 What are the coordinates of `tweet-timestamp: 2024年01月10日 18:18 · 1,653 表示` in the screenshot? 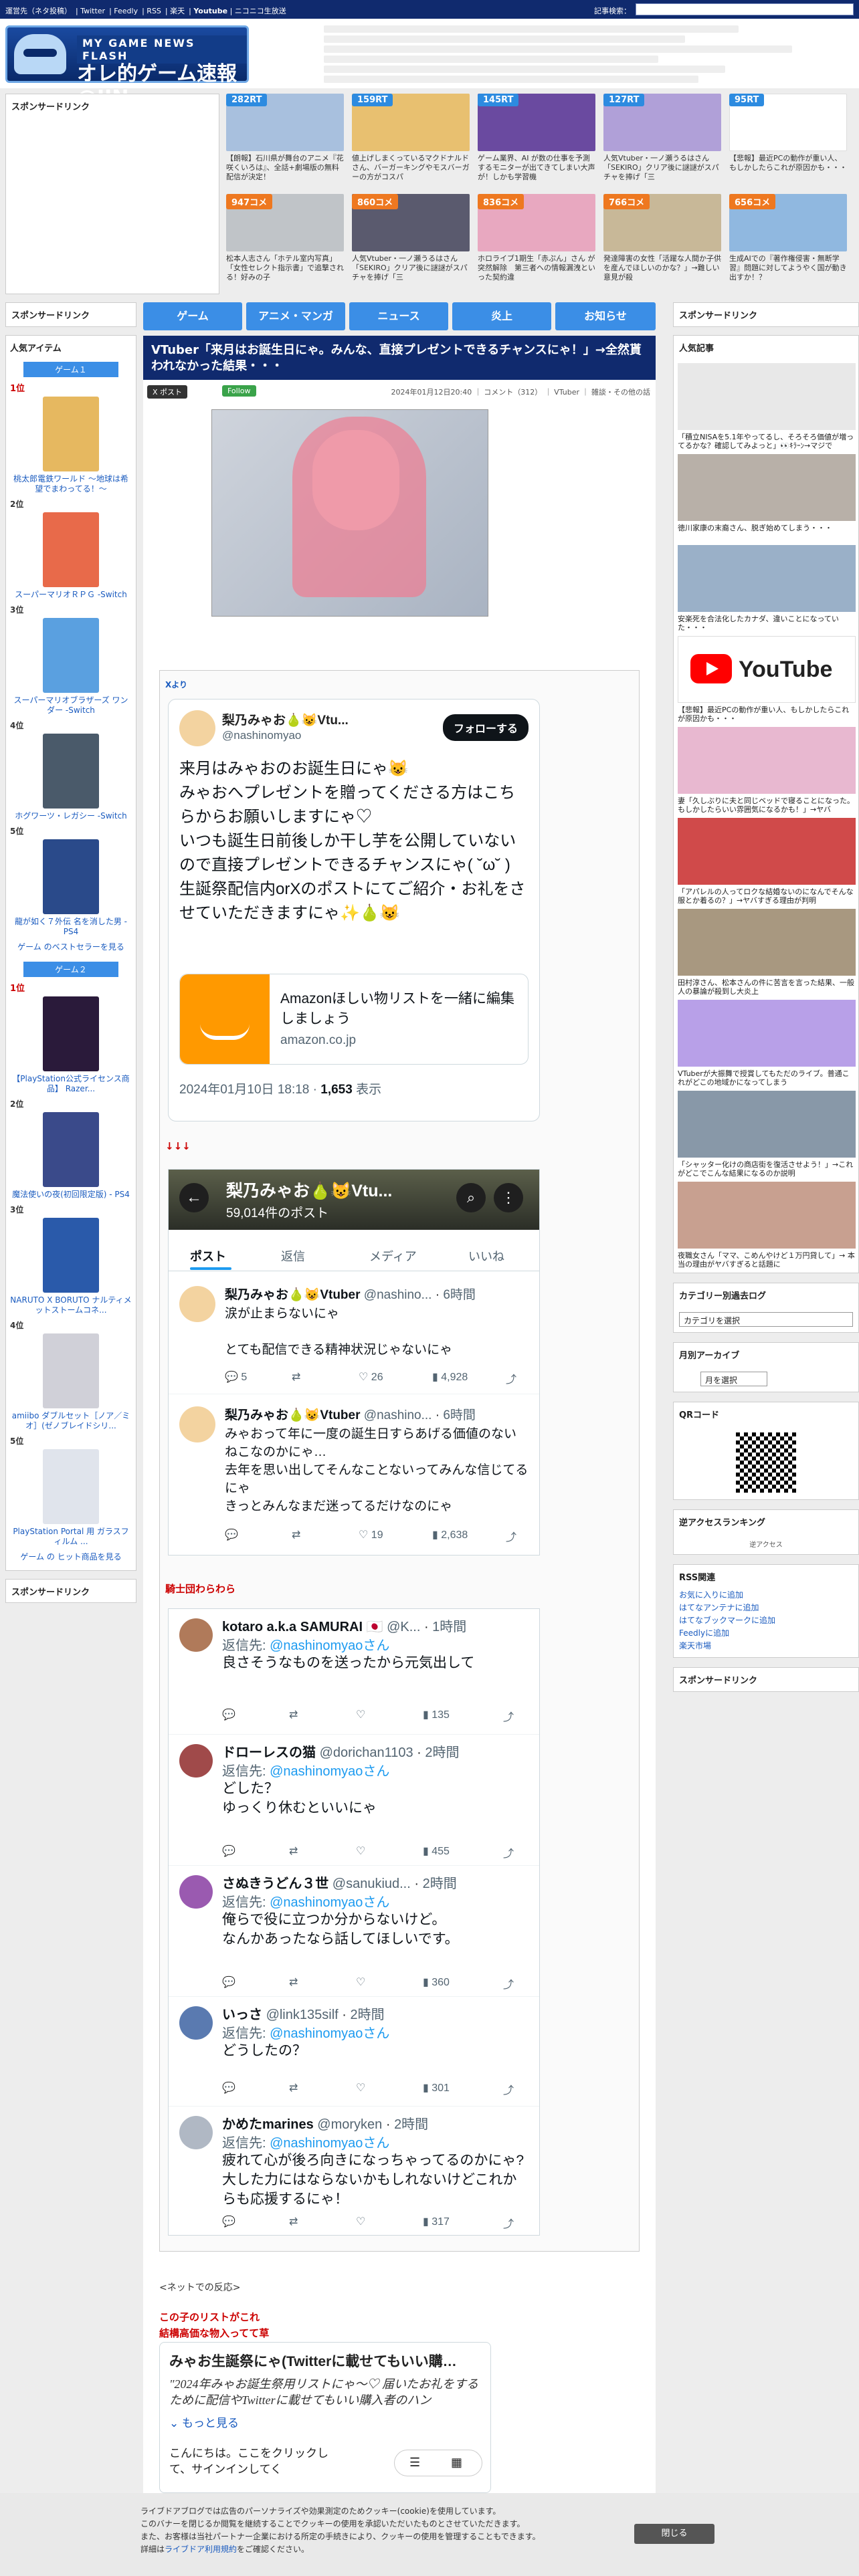 It's located at (280, 1088).